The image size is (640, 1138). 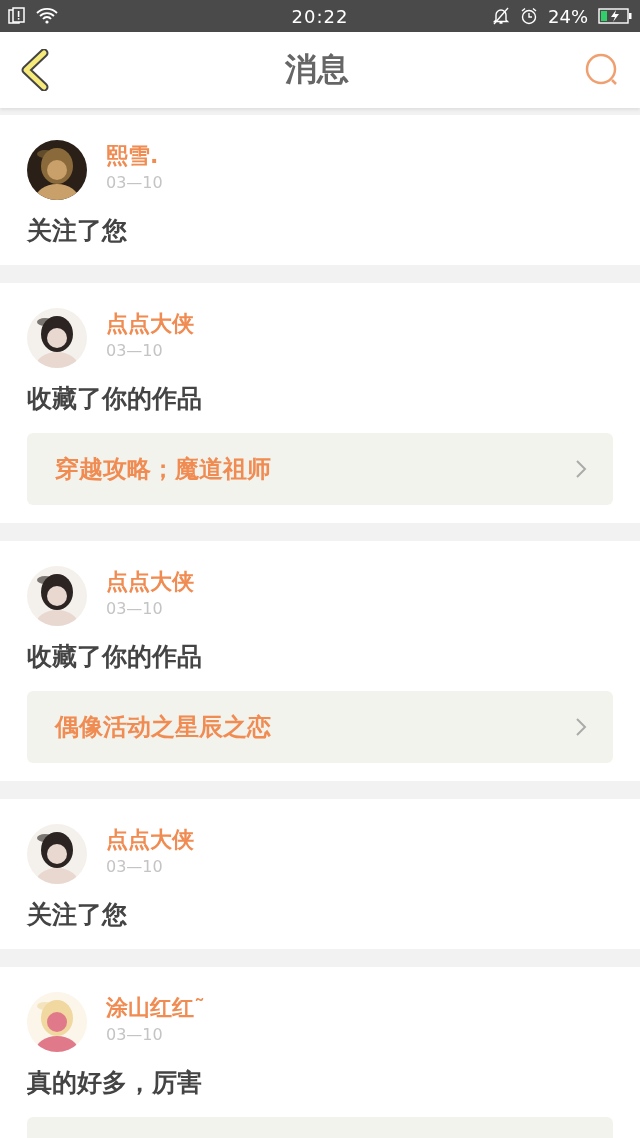 I want to click on clock-time: 20:22, so click(x=320, y=16).